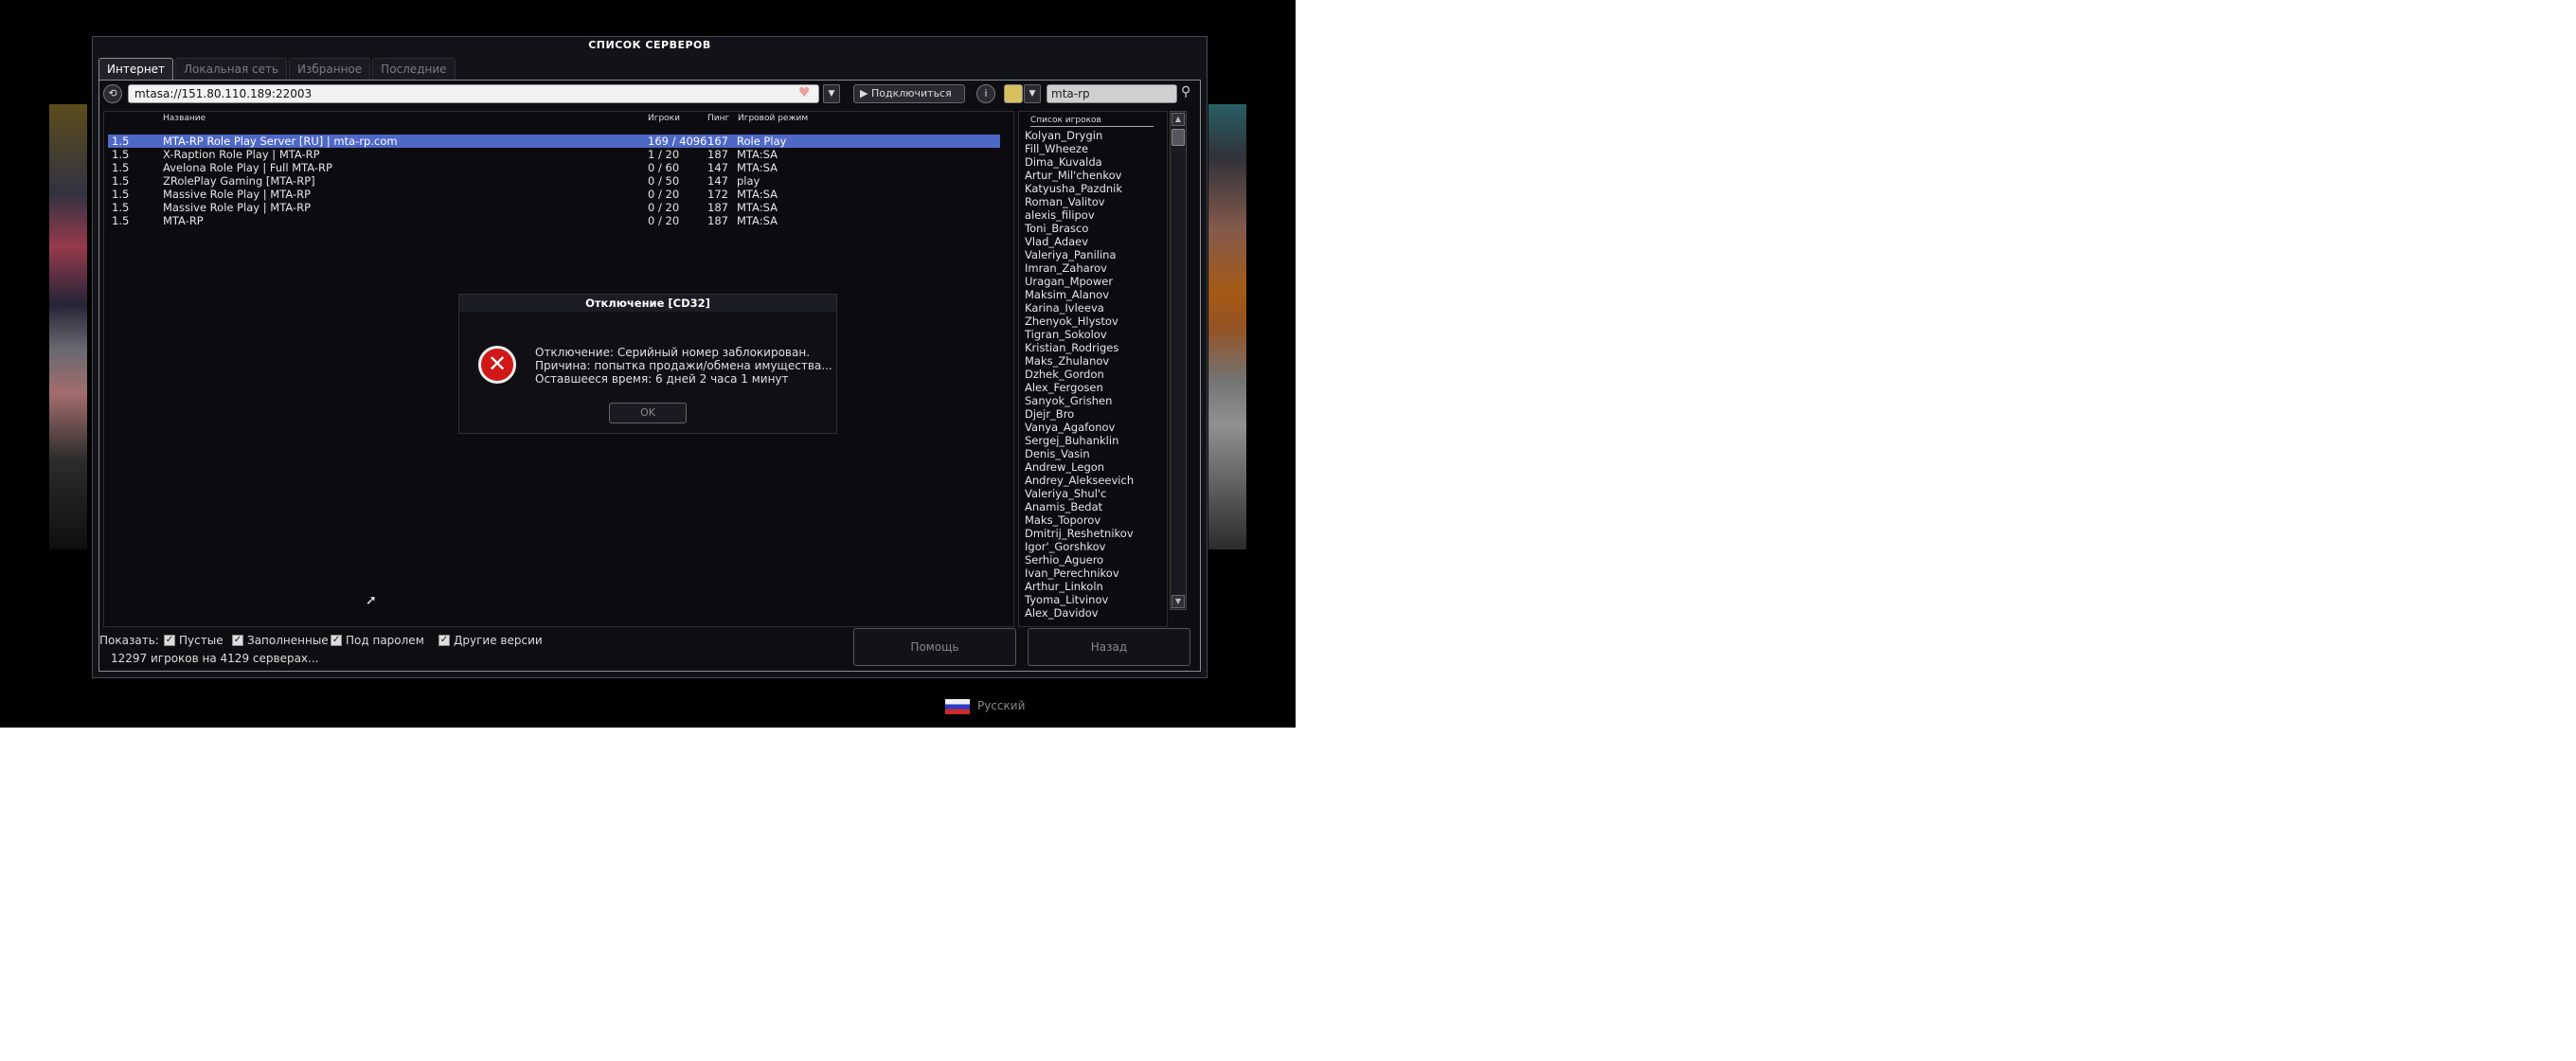 The height and width of the screenshot is (1061, 2576). What do you see at coordinates (1178, 601) in the screenshot?
I see `scroll-down-icon: ▼` at bounding box center [1178, 601].